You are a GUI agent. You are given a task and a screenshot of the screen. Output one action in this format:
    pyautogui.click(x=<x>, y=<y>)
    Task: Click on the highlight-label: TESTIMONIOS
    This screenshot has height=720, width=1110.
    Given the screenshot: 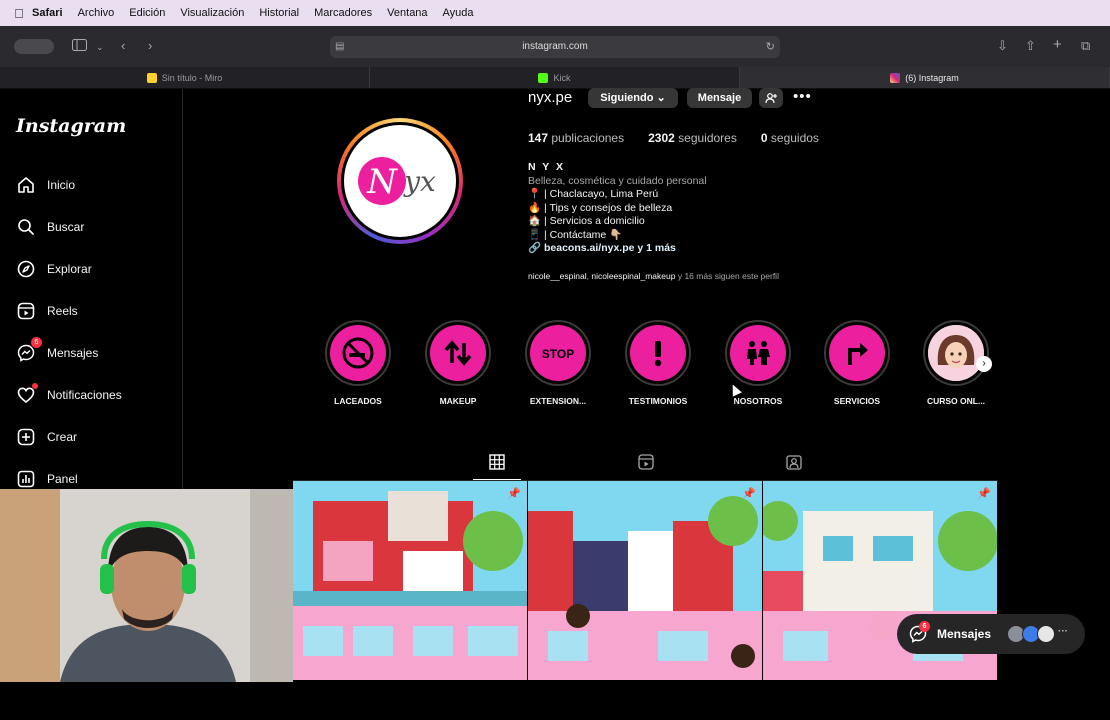 What is the action you would take?
    pyautogui.click(x=658, y=401)
    